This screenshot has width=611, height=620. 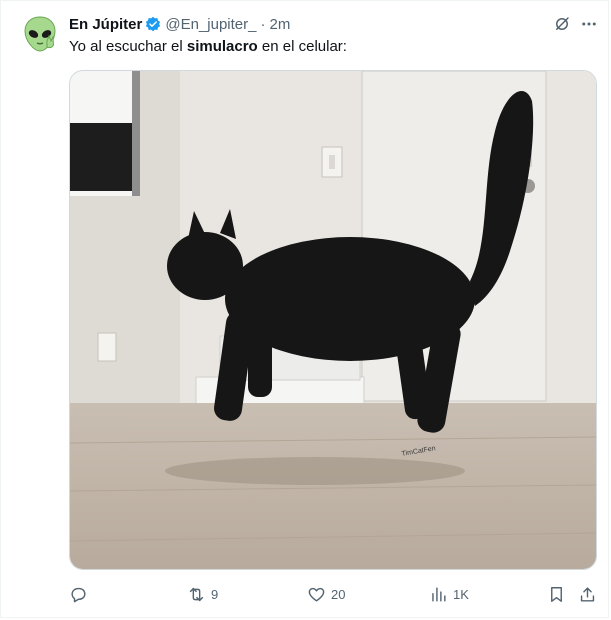 I want to click on avatar, so click(x=40, y=34).